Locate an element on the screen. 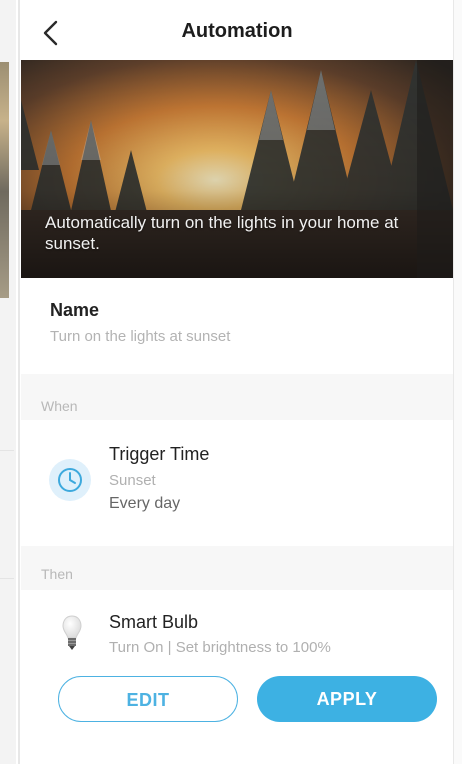 Image resolution: width=462 pixels, height=764 pixels. apply-button: APPLY is located at coordinates (347, 699).